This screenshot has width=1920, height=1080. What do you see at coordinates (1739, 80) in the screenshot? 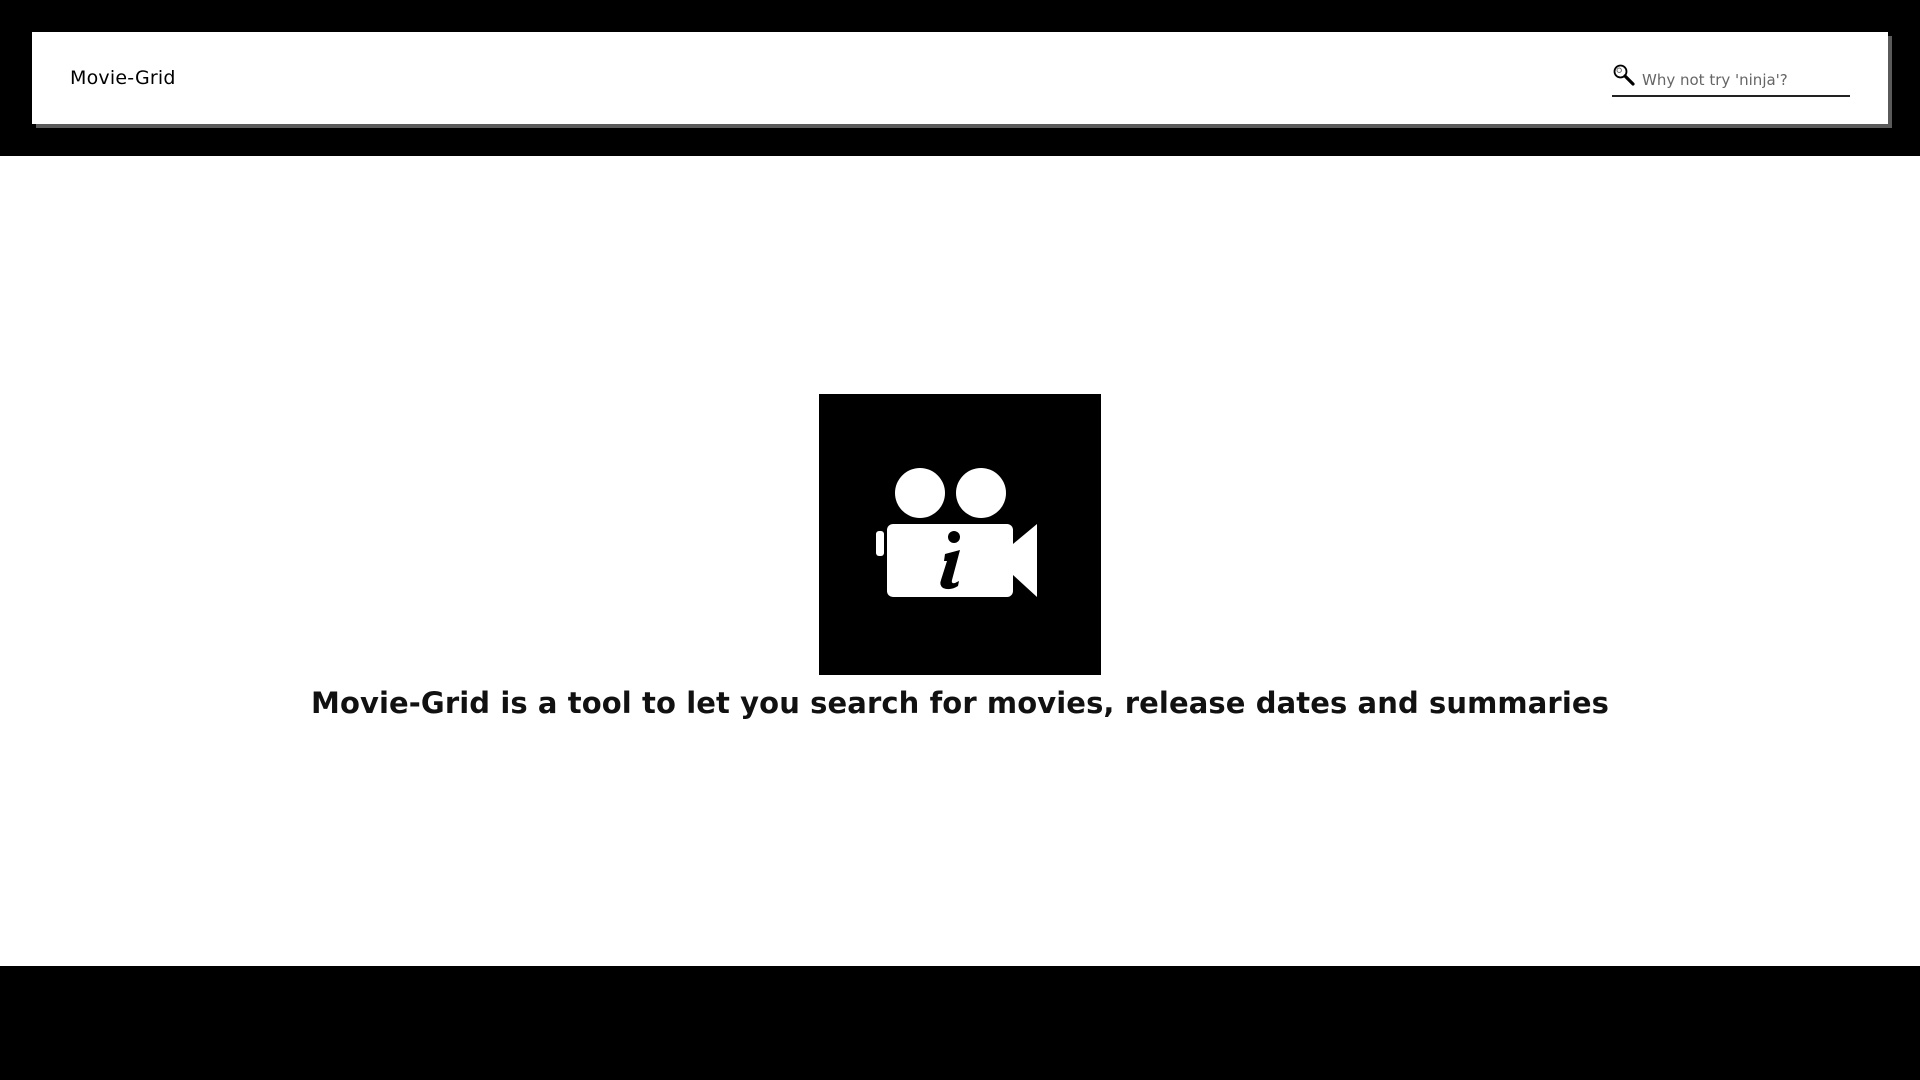
I see `search-input` at bounding box center [1739, 80].